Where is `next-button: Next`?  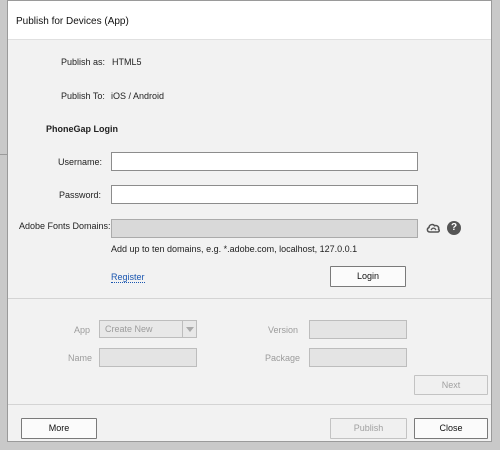 next-button: Next is located at coordinates (451, 385).